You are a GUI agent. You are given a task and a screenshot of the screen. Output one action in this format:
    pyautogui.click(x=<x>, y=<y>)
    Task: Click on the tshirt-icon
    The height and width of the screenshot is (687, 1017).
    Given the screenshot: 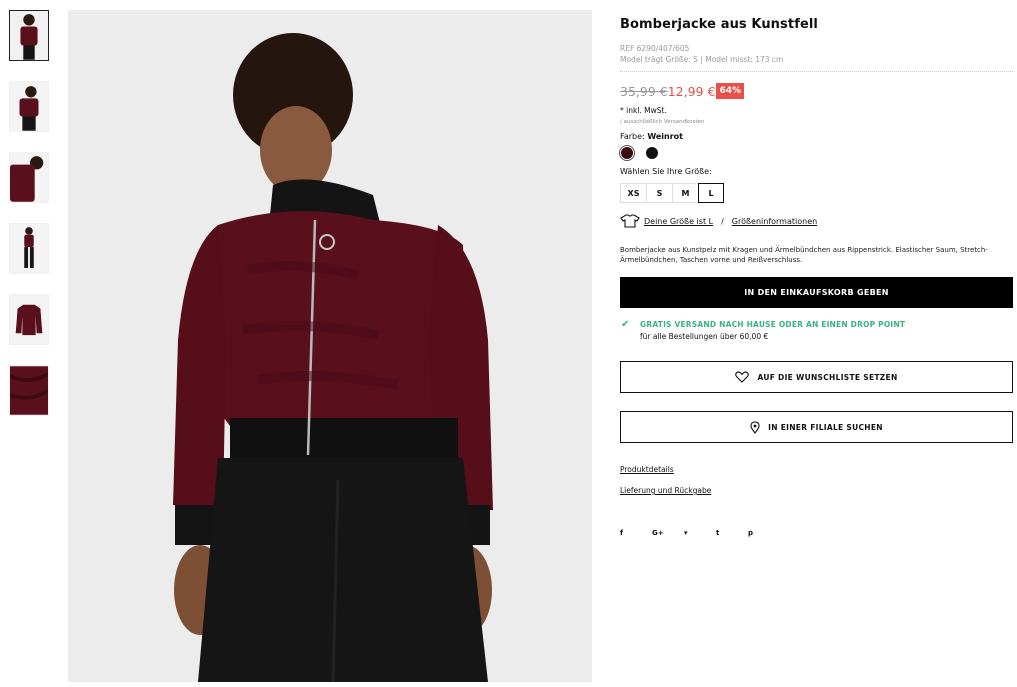 What is the action you would take?
    pyautogui.click(x=630, y=221)
    